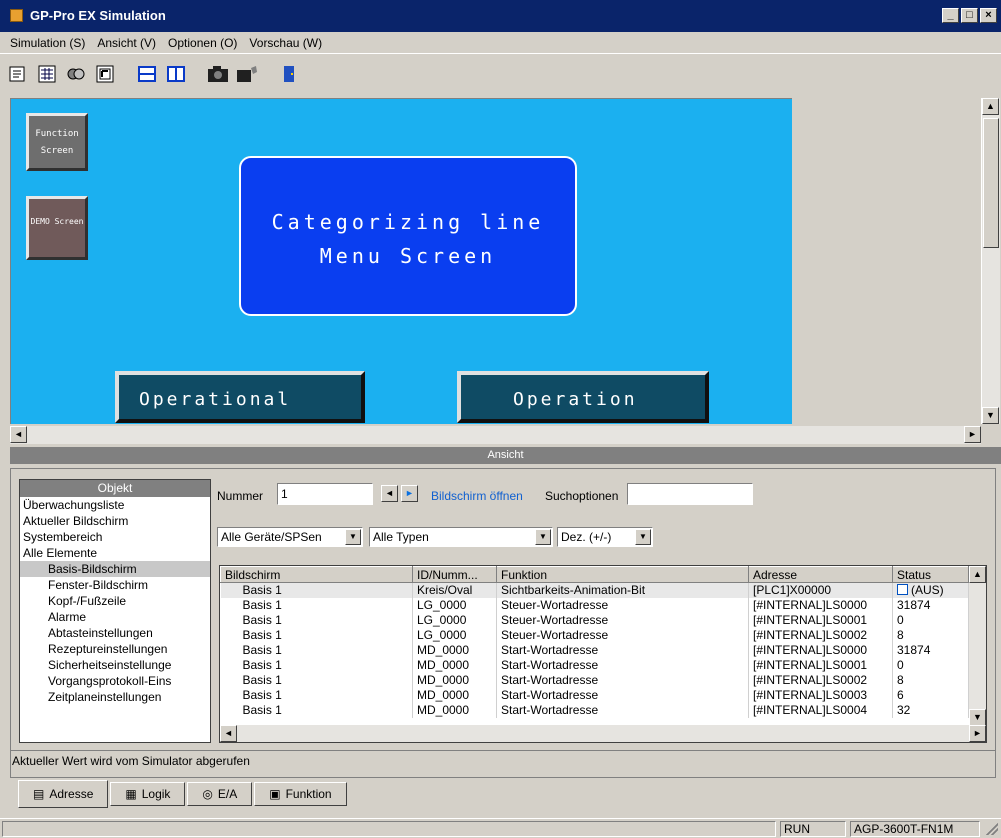 This screenshot has height=838, width=1001. I want to click on object-item: Aktueller Bildschirm, so click(115, 521).